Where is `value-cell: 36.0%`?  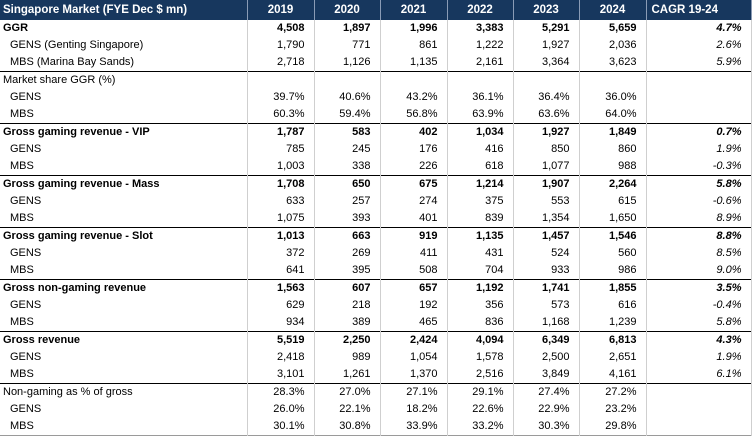
value-cell: 36.0% is located at coordinates (613, 97).